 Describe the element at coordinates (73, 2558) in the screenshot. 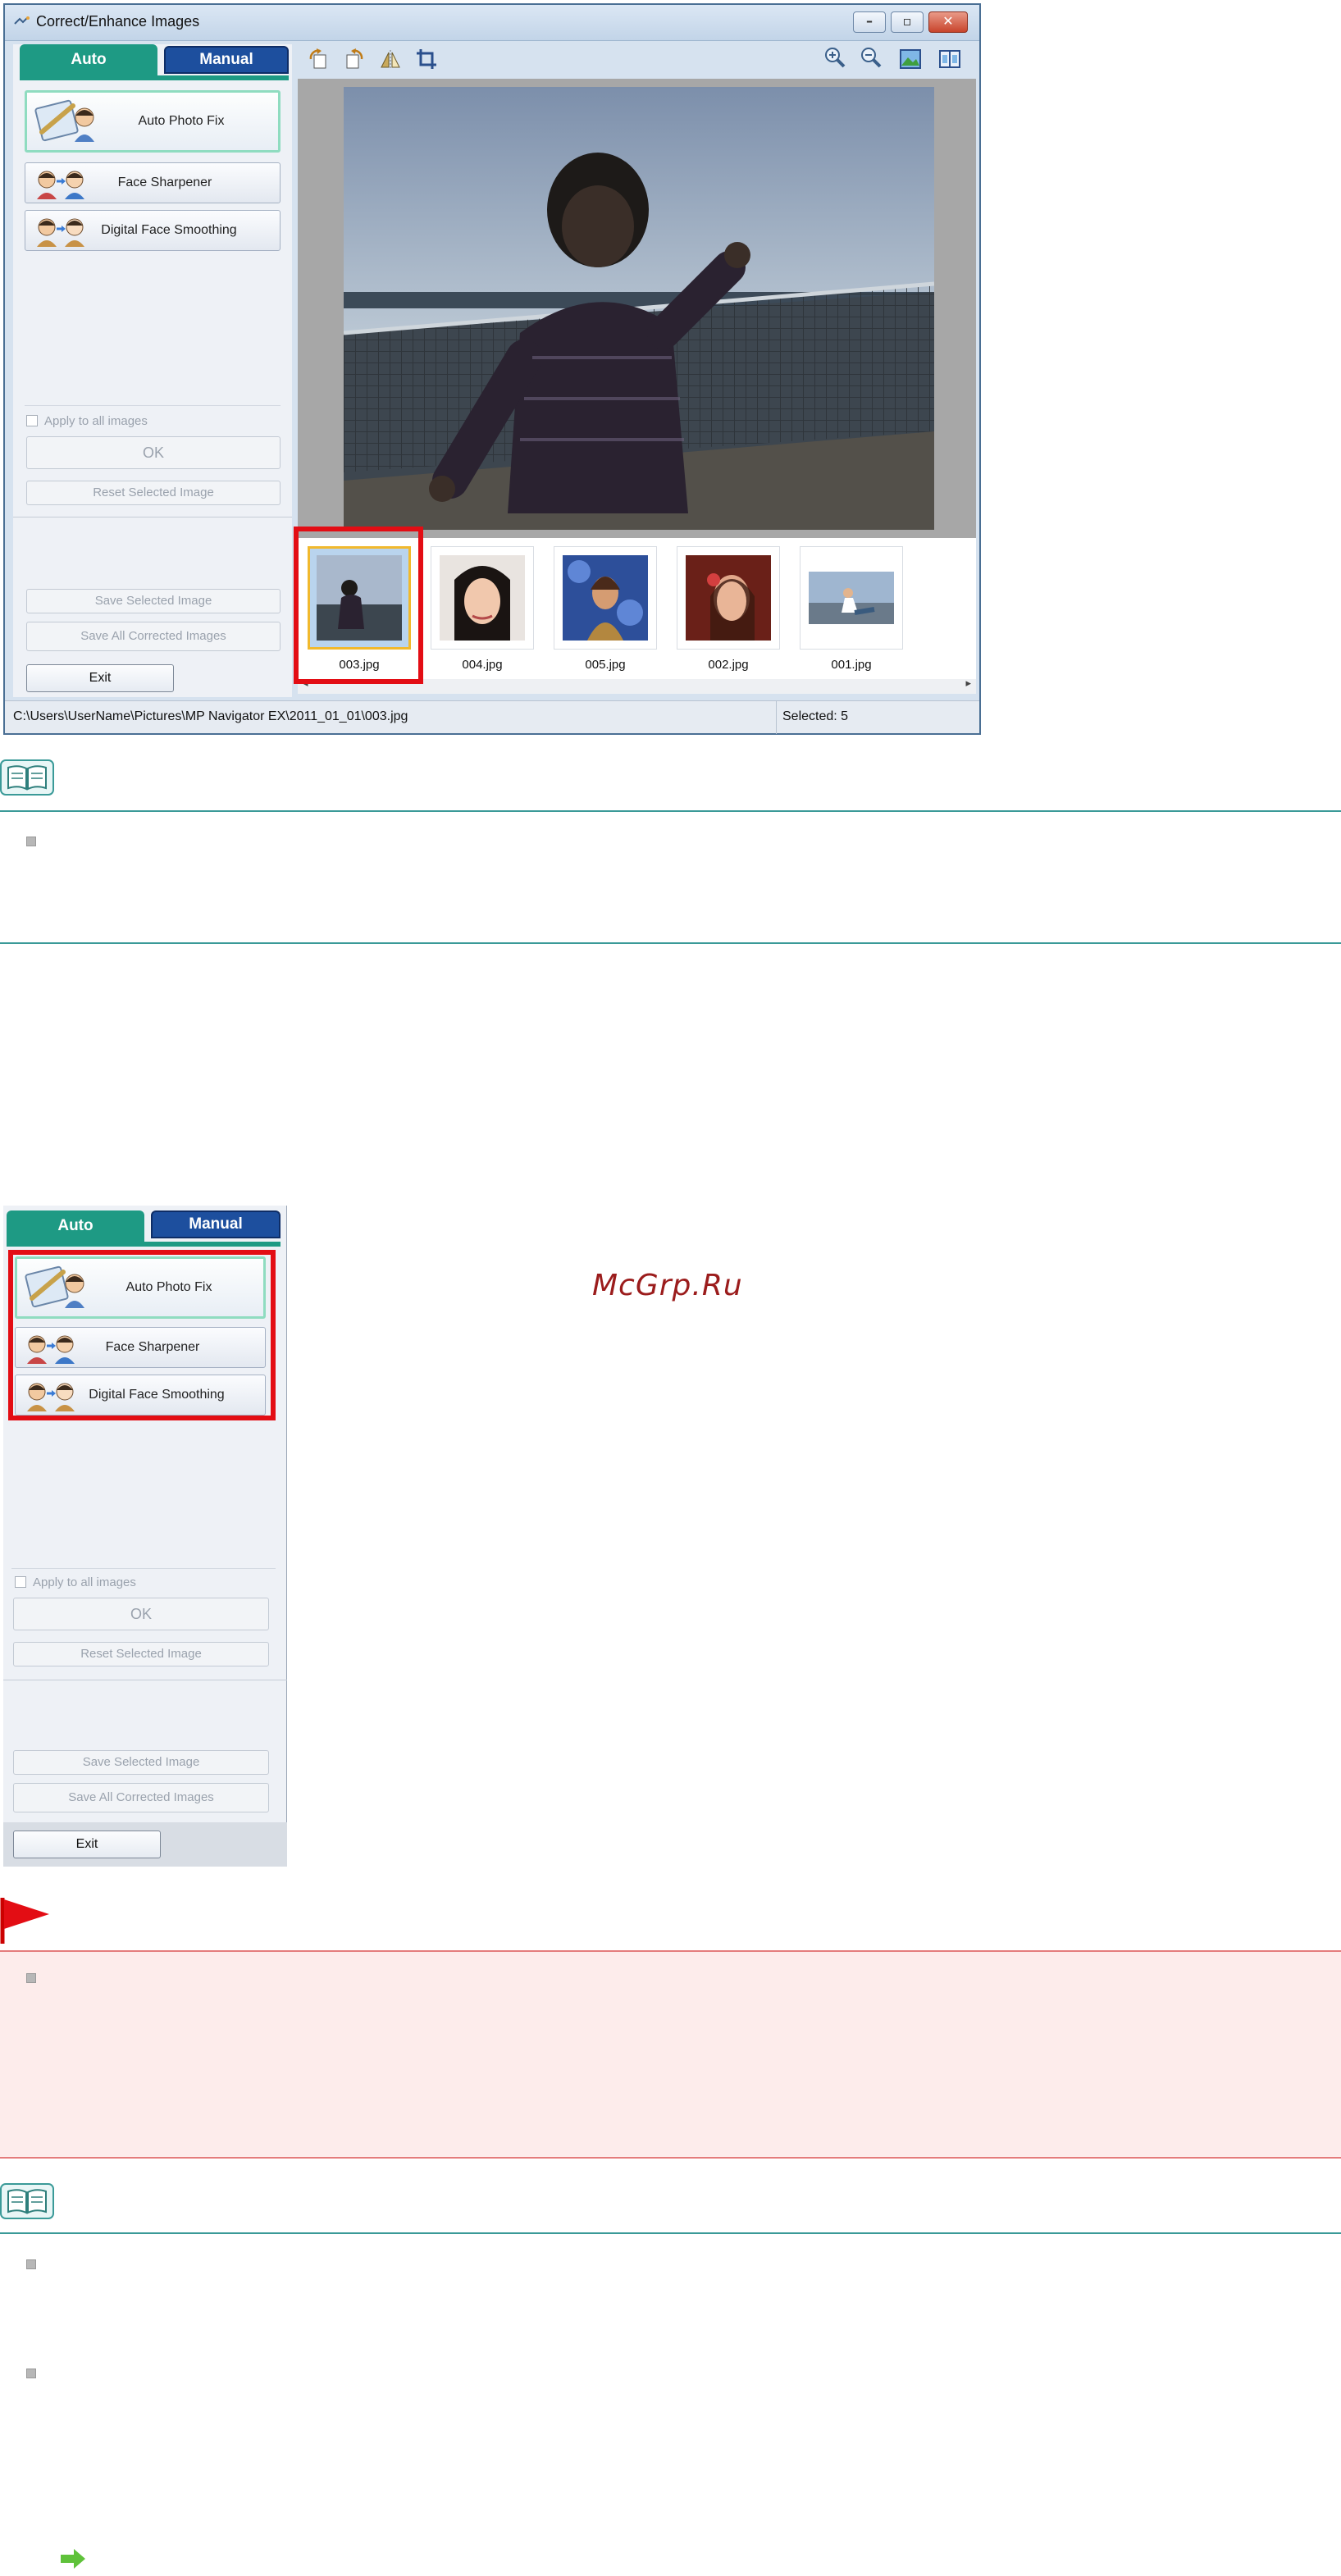

I see `link-arrow-icon` at that location.